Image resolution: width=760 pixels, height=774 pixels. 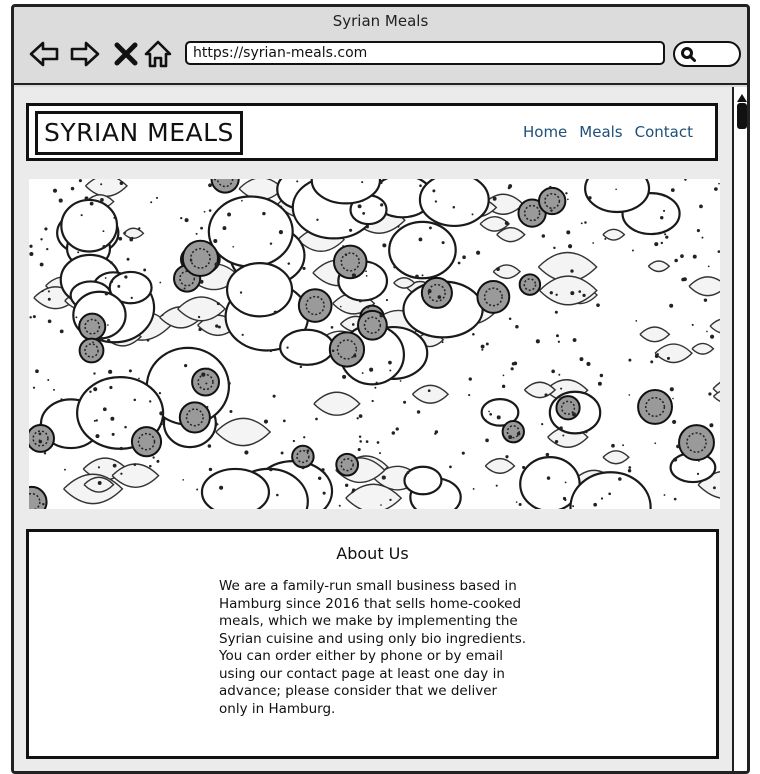 What do you see at coordinates (741, 95) in the screenshot?
I see `scroll-up-arrow-icon` at bounding box center [741, 95].